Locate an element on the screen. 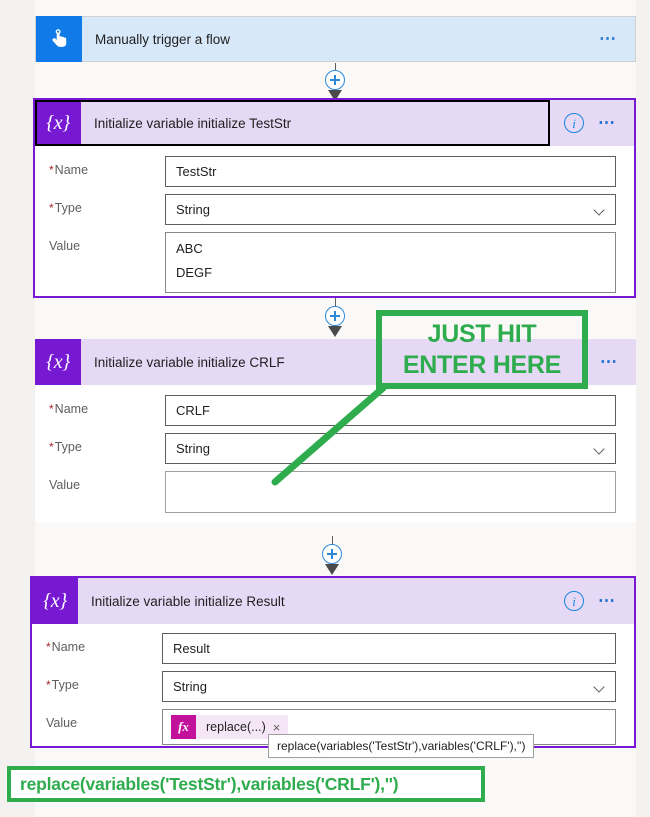 The width and height of the screenshot is (650, 817). overflow-menu-button-crlf: ⋯ is located at coordinates (610, 361).